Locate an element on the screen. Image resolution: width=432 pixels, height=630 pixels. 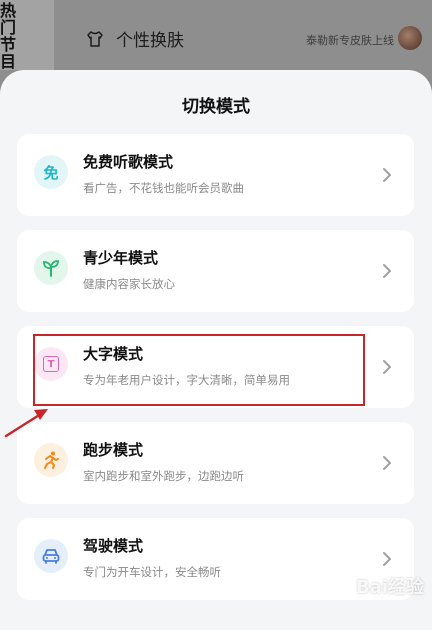
mode-title: 免费听歌模式 is located at coordinates (128, 161).